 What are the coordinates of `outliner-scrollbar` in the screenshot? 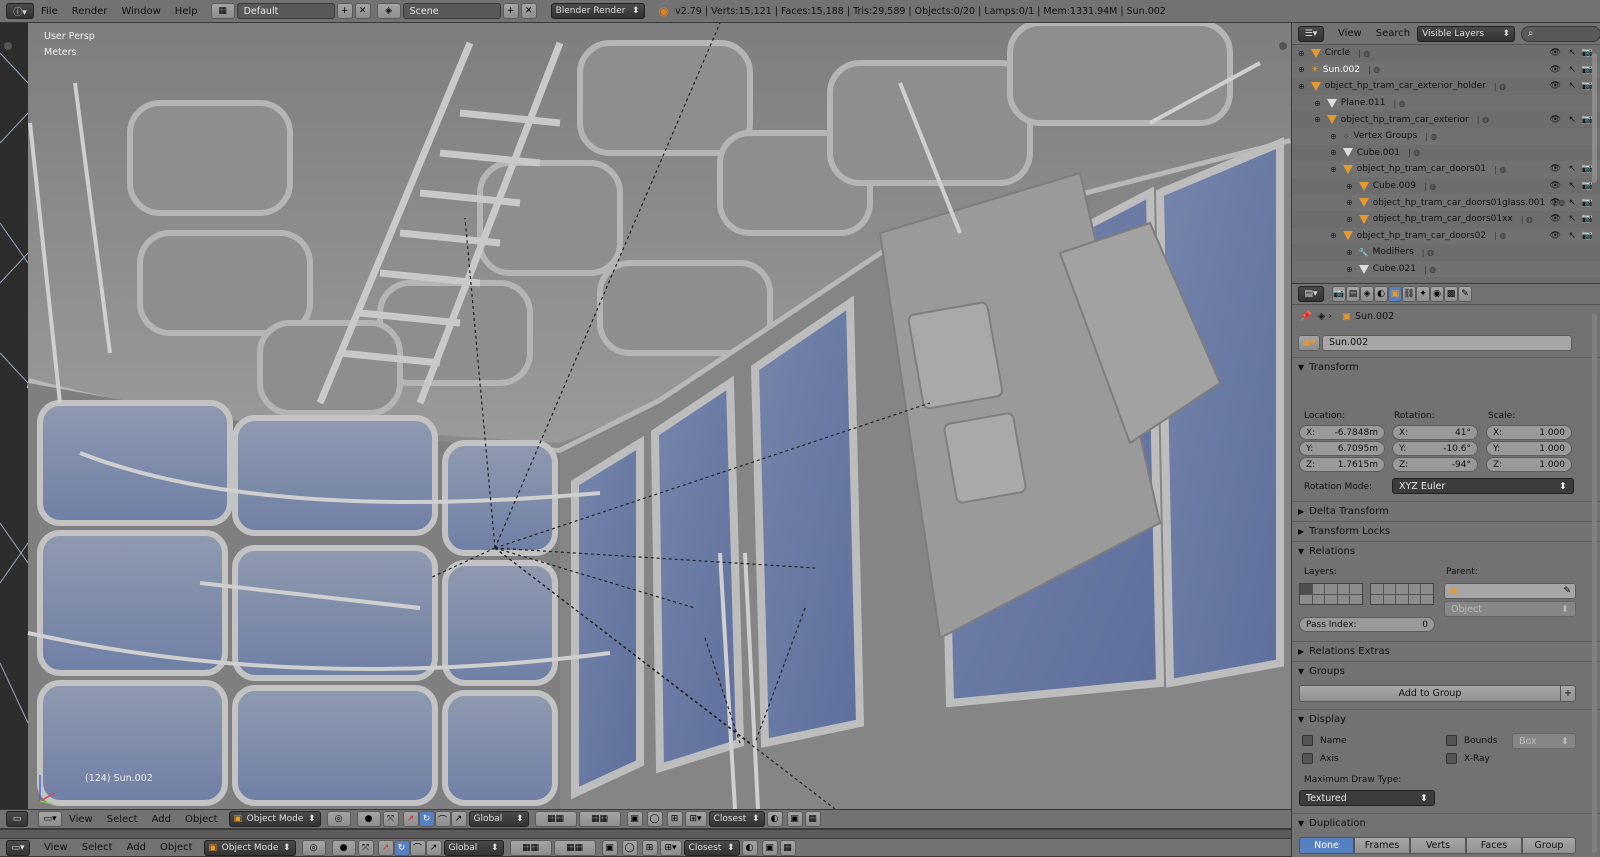 It's located at (1594, 118).